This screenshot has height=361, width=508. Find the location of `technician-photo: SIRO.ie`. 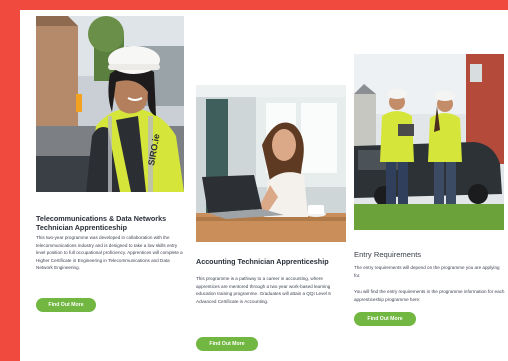

technician-photo: SIRO.ie is located at coordinates (110, 104).